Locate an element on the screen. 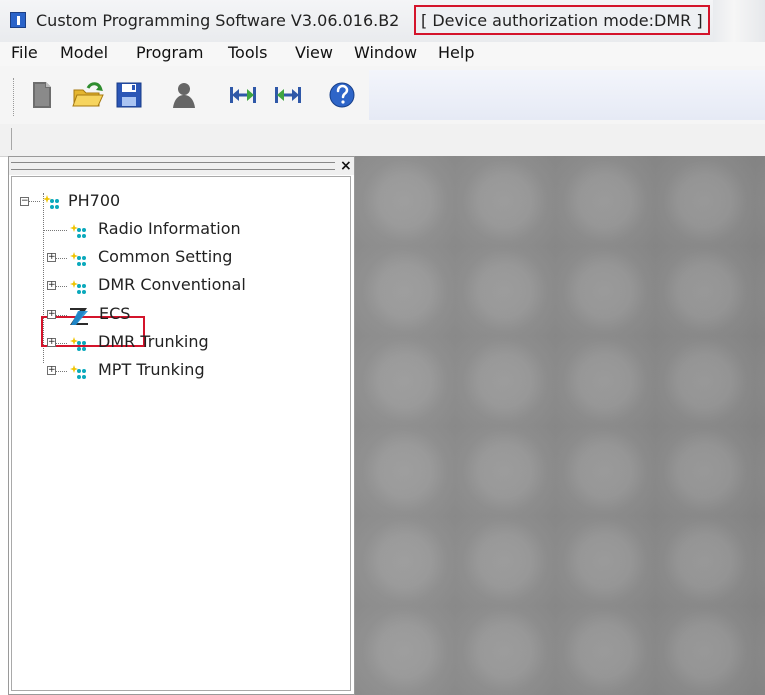 The height and width of the screenshot is (695, 765). open-folder-icon is located at coordinates (88, 94).